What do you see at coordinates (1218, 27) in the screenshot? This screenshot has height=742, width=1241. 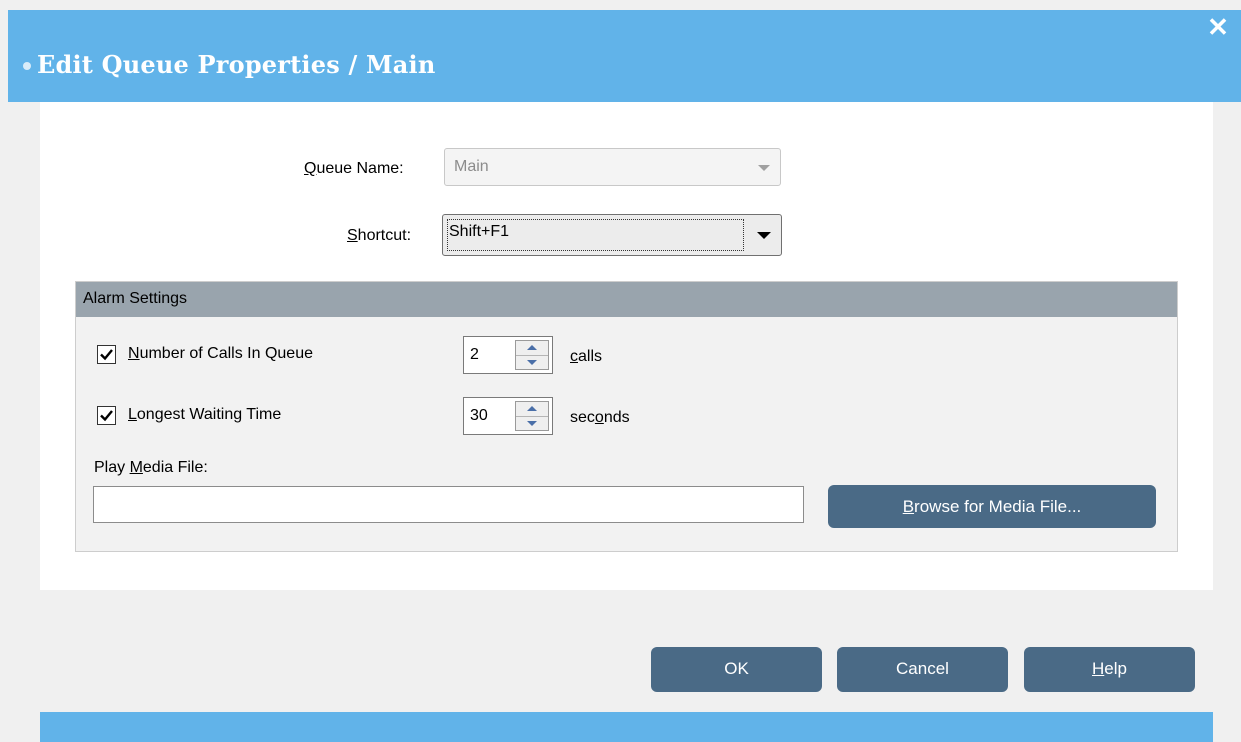 I see `close-button: ✕` at bounding box center [1218, 27].